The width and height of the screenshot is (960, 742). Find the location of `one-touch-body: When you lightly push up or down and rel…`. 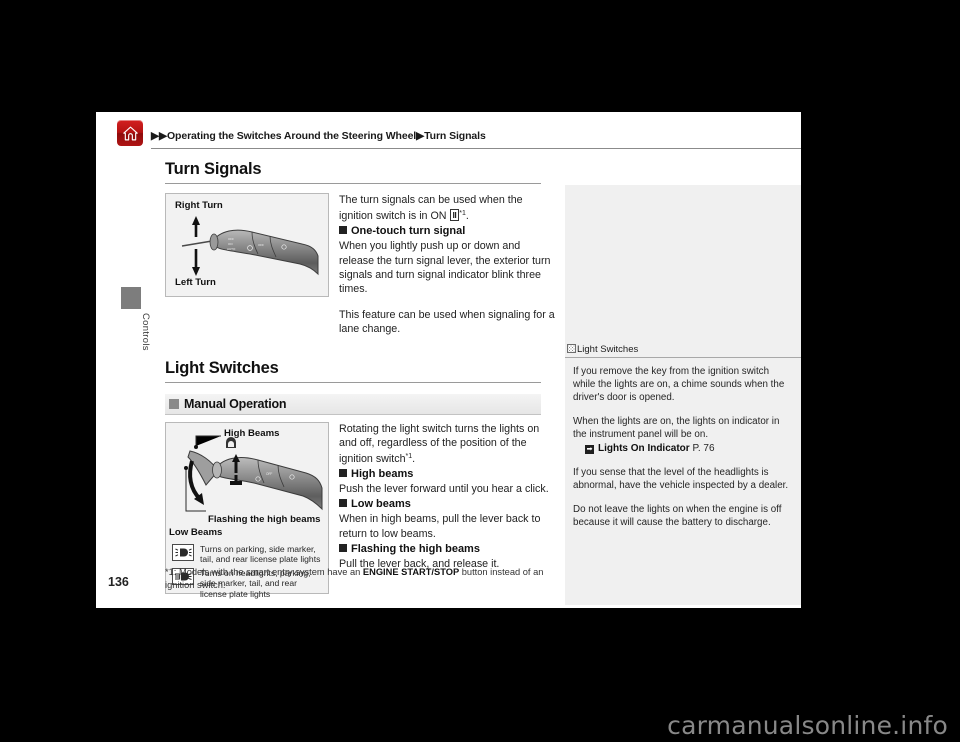

one-touch-body: When you lightly push up or down and rel… is located at coordinates (445, 268).